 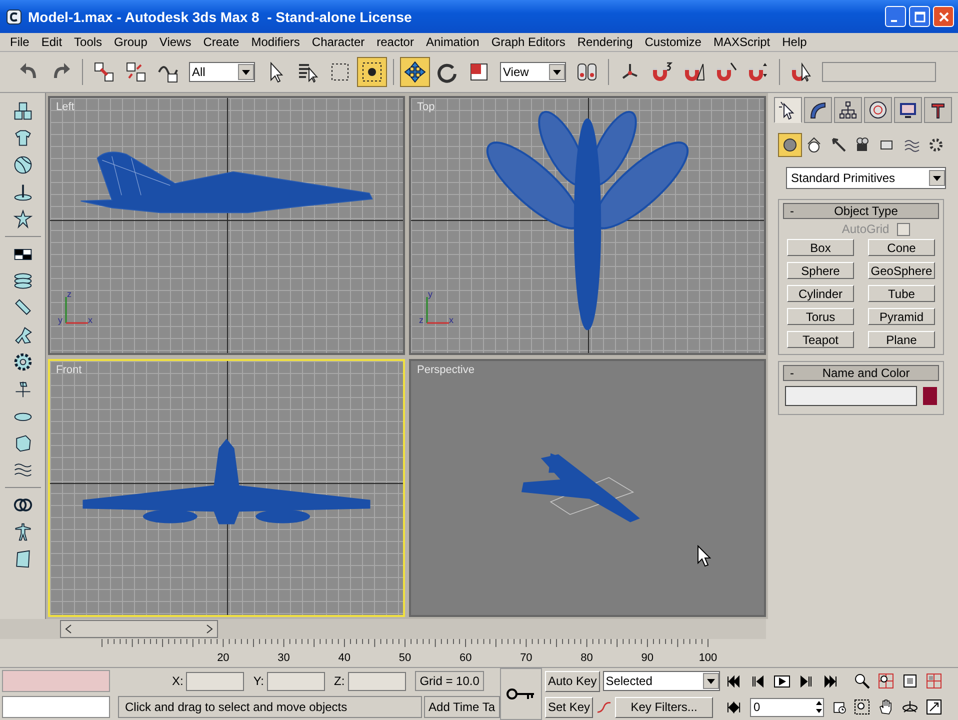 I want to click on primitive-button: Torus, so click(x=820, y=316).